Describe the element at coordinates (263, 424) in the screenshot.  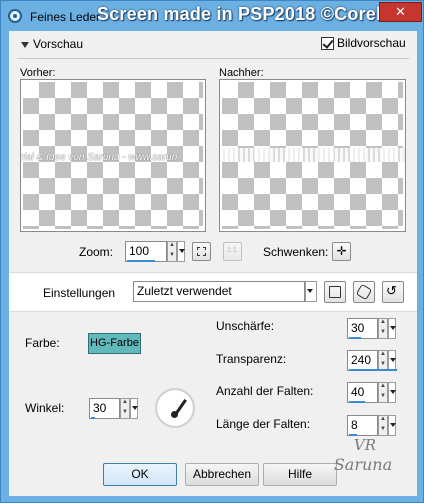
I see `folds-length-label: Länge der Falten:` at that location.